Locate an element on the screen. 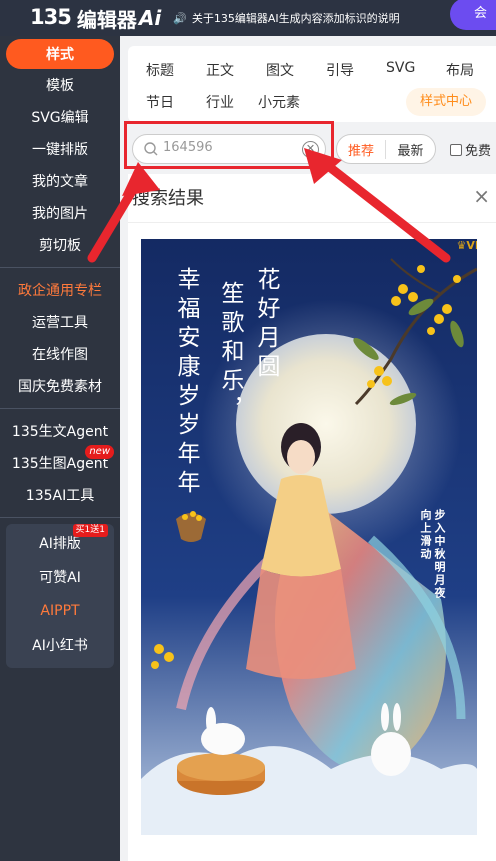 This screenshot has height=861, width=496. free-label: 免费 is located at coordinates (478, 151).